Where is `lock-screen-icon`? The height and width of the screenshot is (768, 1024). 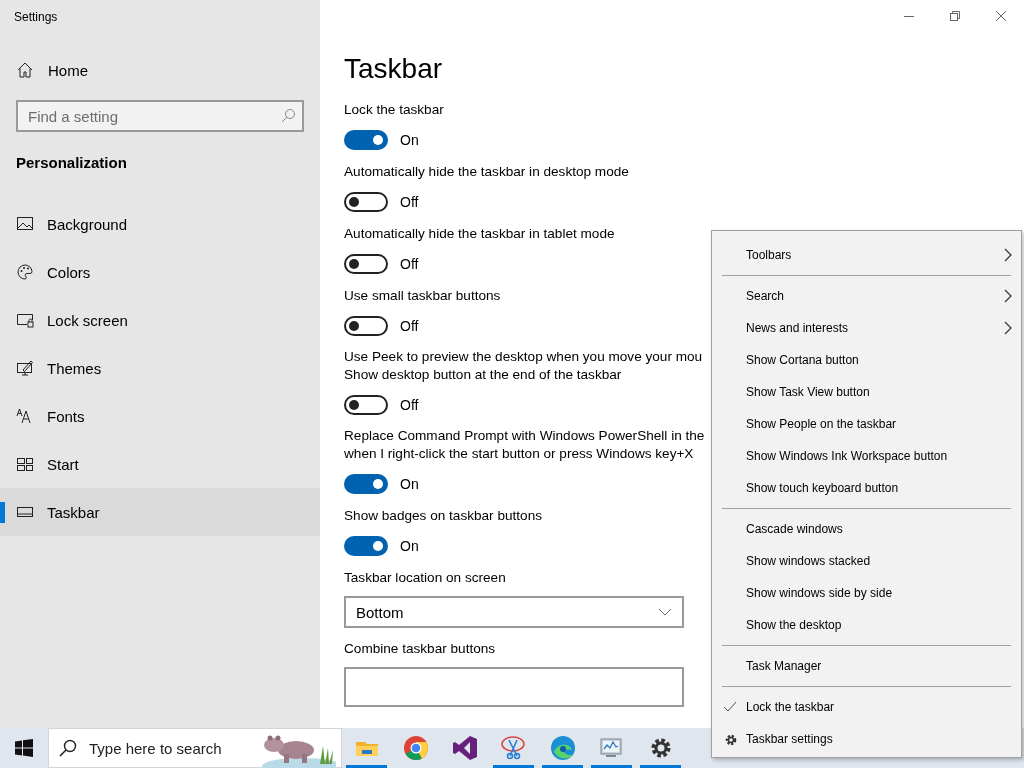
lock-screen-icon is located at coordinates (25, 320).